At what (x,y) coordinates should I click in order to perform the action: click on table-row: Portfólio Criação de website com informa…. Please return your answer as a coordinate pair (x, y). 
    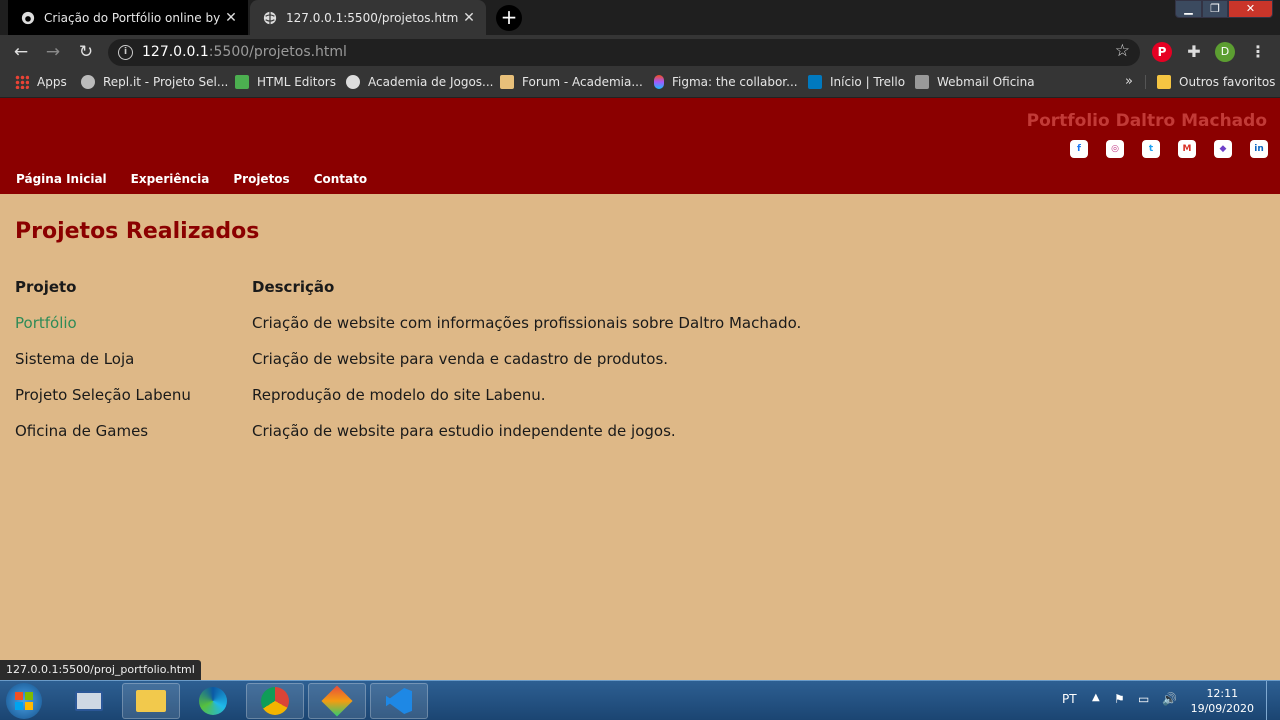
    Looking at the image, I should click on (465, 332).